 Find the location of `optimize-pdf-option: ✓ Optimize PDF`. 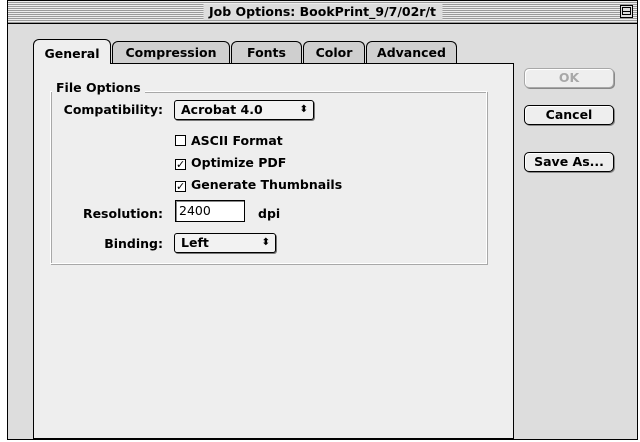

optimize-pdf-option: ✓ Optimize PDF is located at coordinates (230, 162).